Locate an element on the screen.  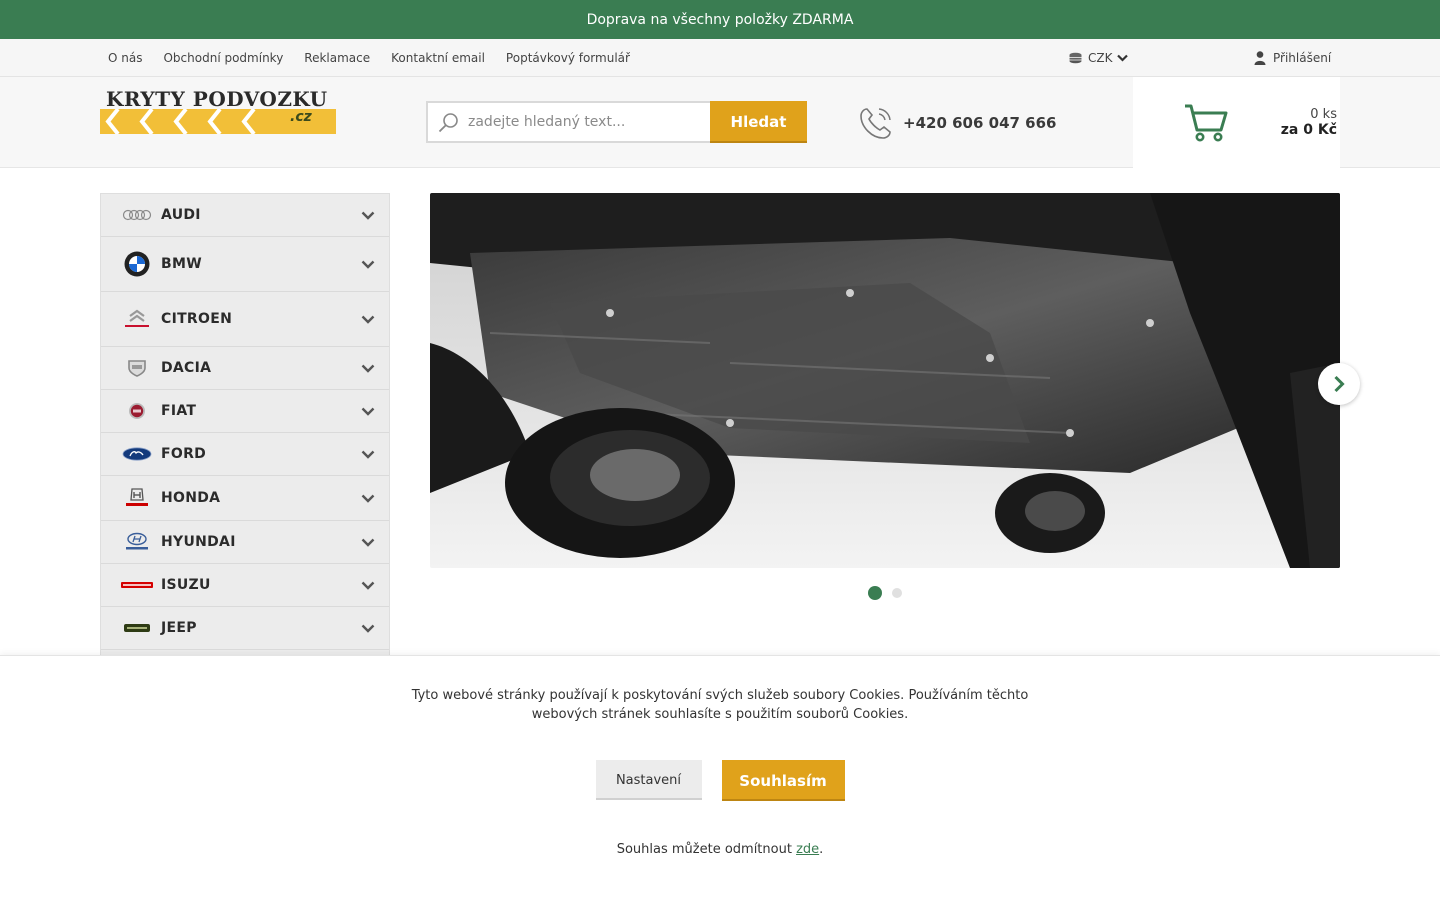
search-icon is located at coordinates (448, 122).